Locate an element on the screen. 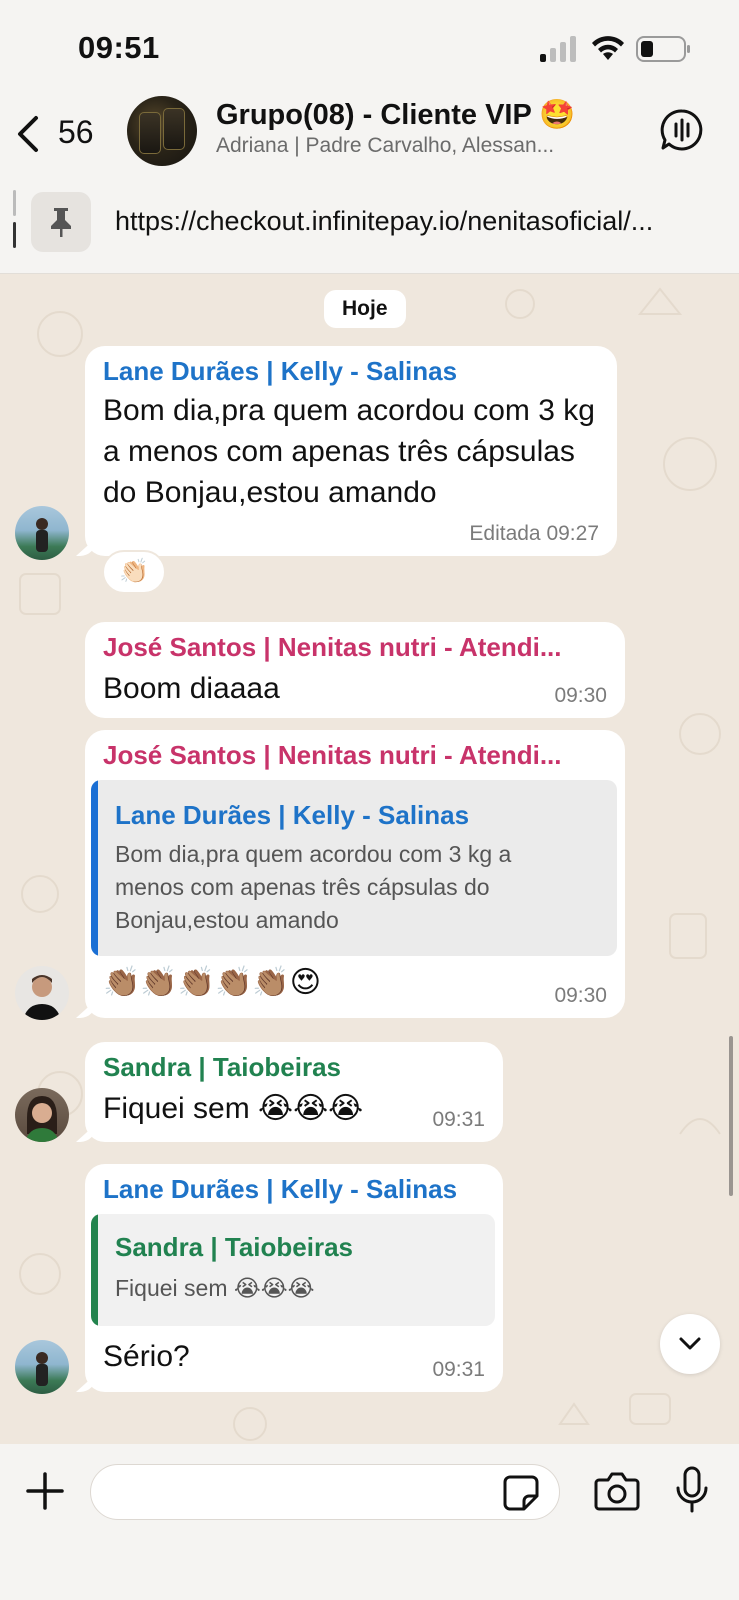 Image resolution: width=739 pixels, height=1600 pixels. microphone-icon is located at coordinates (692, 1490).